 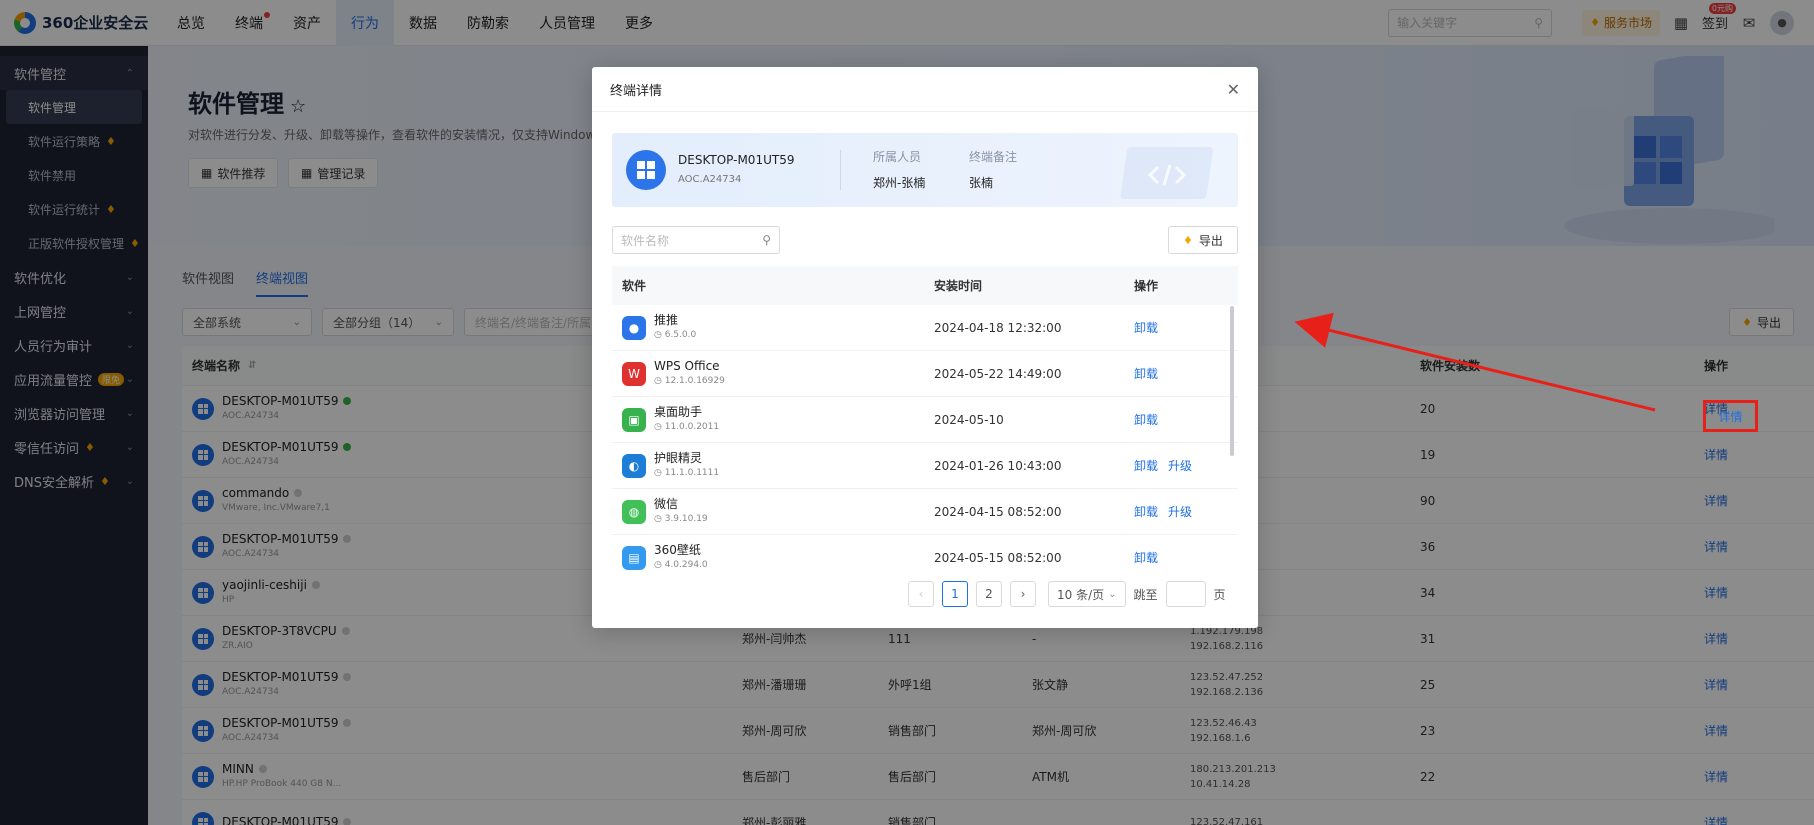 I want to click on search-icon: ⚲, so click(x=766, y=240).